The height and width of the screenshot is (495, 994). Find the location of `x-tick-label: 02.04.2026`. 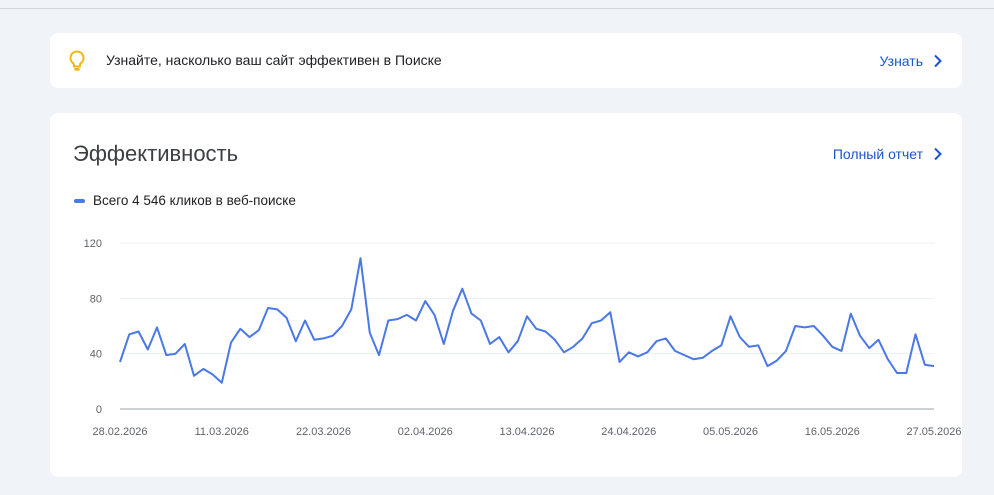

x-tick-label: 02.04.2026 is located at coordinates (425, 432).